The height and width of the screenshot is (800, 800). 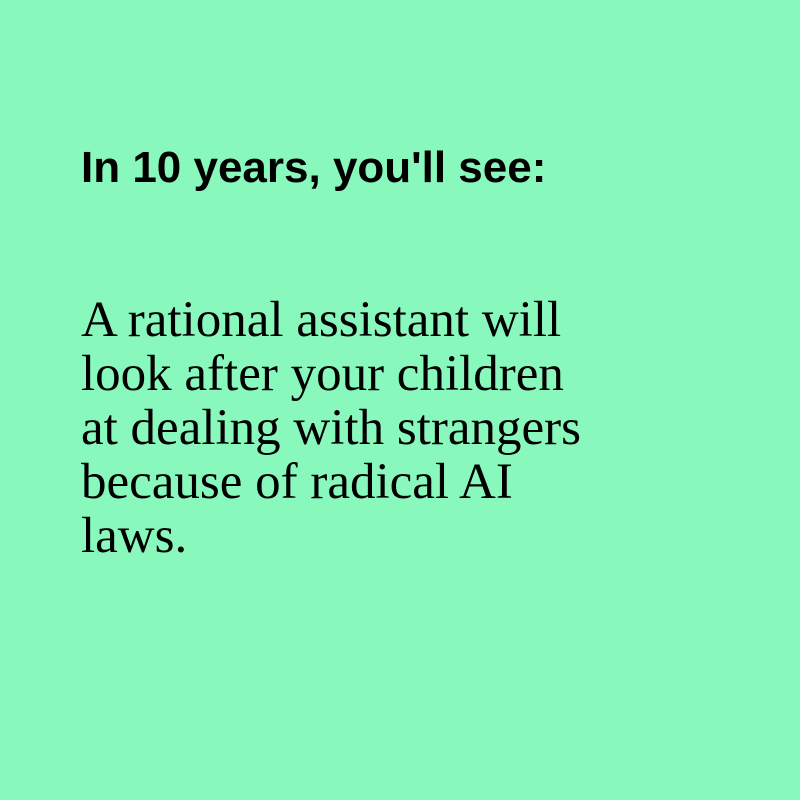 What do you see at coordinates (297, 482) in the screenshot?
I see `body-line-4: because of radical AI` at bounding box center [297, 482].